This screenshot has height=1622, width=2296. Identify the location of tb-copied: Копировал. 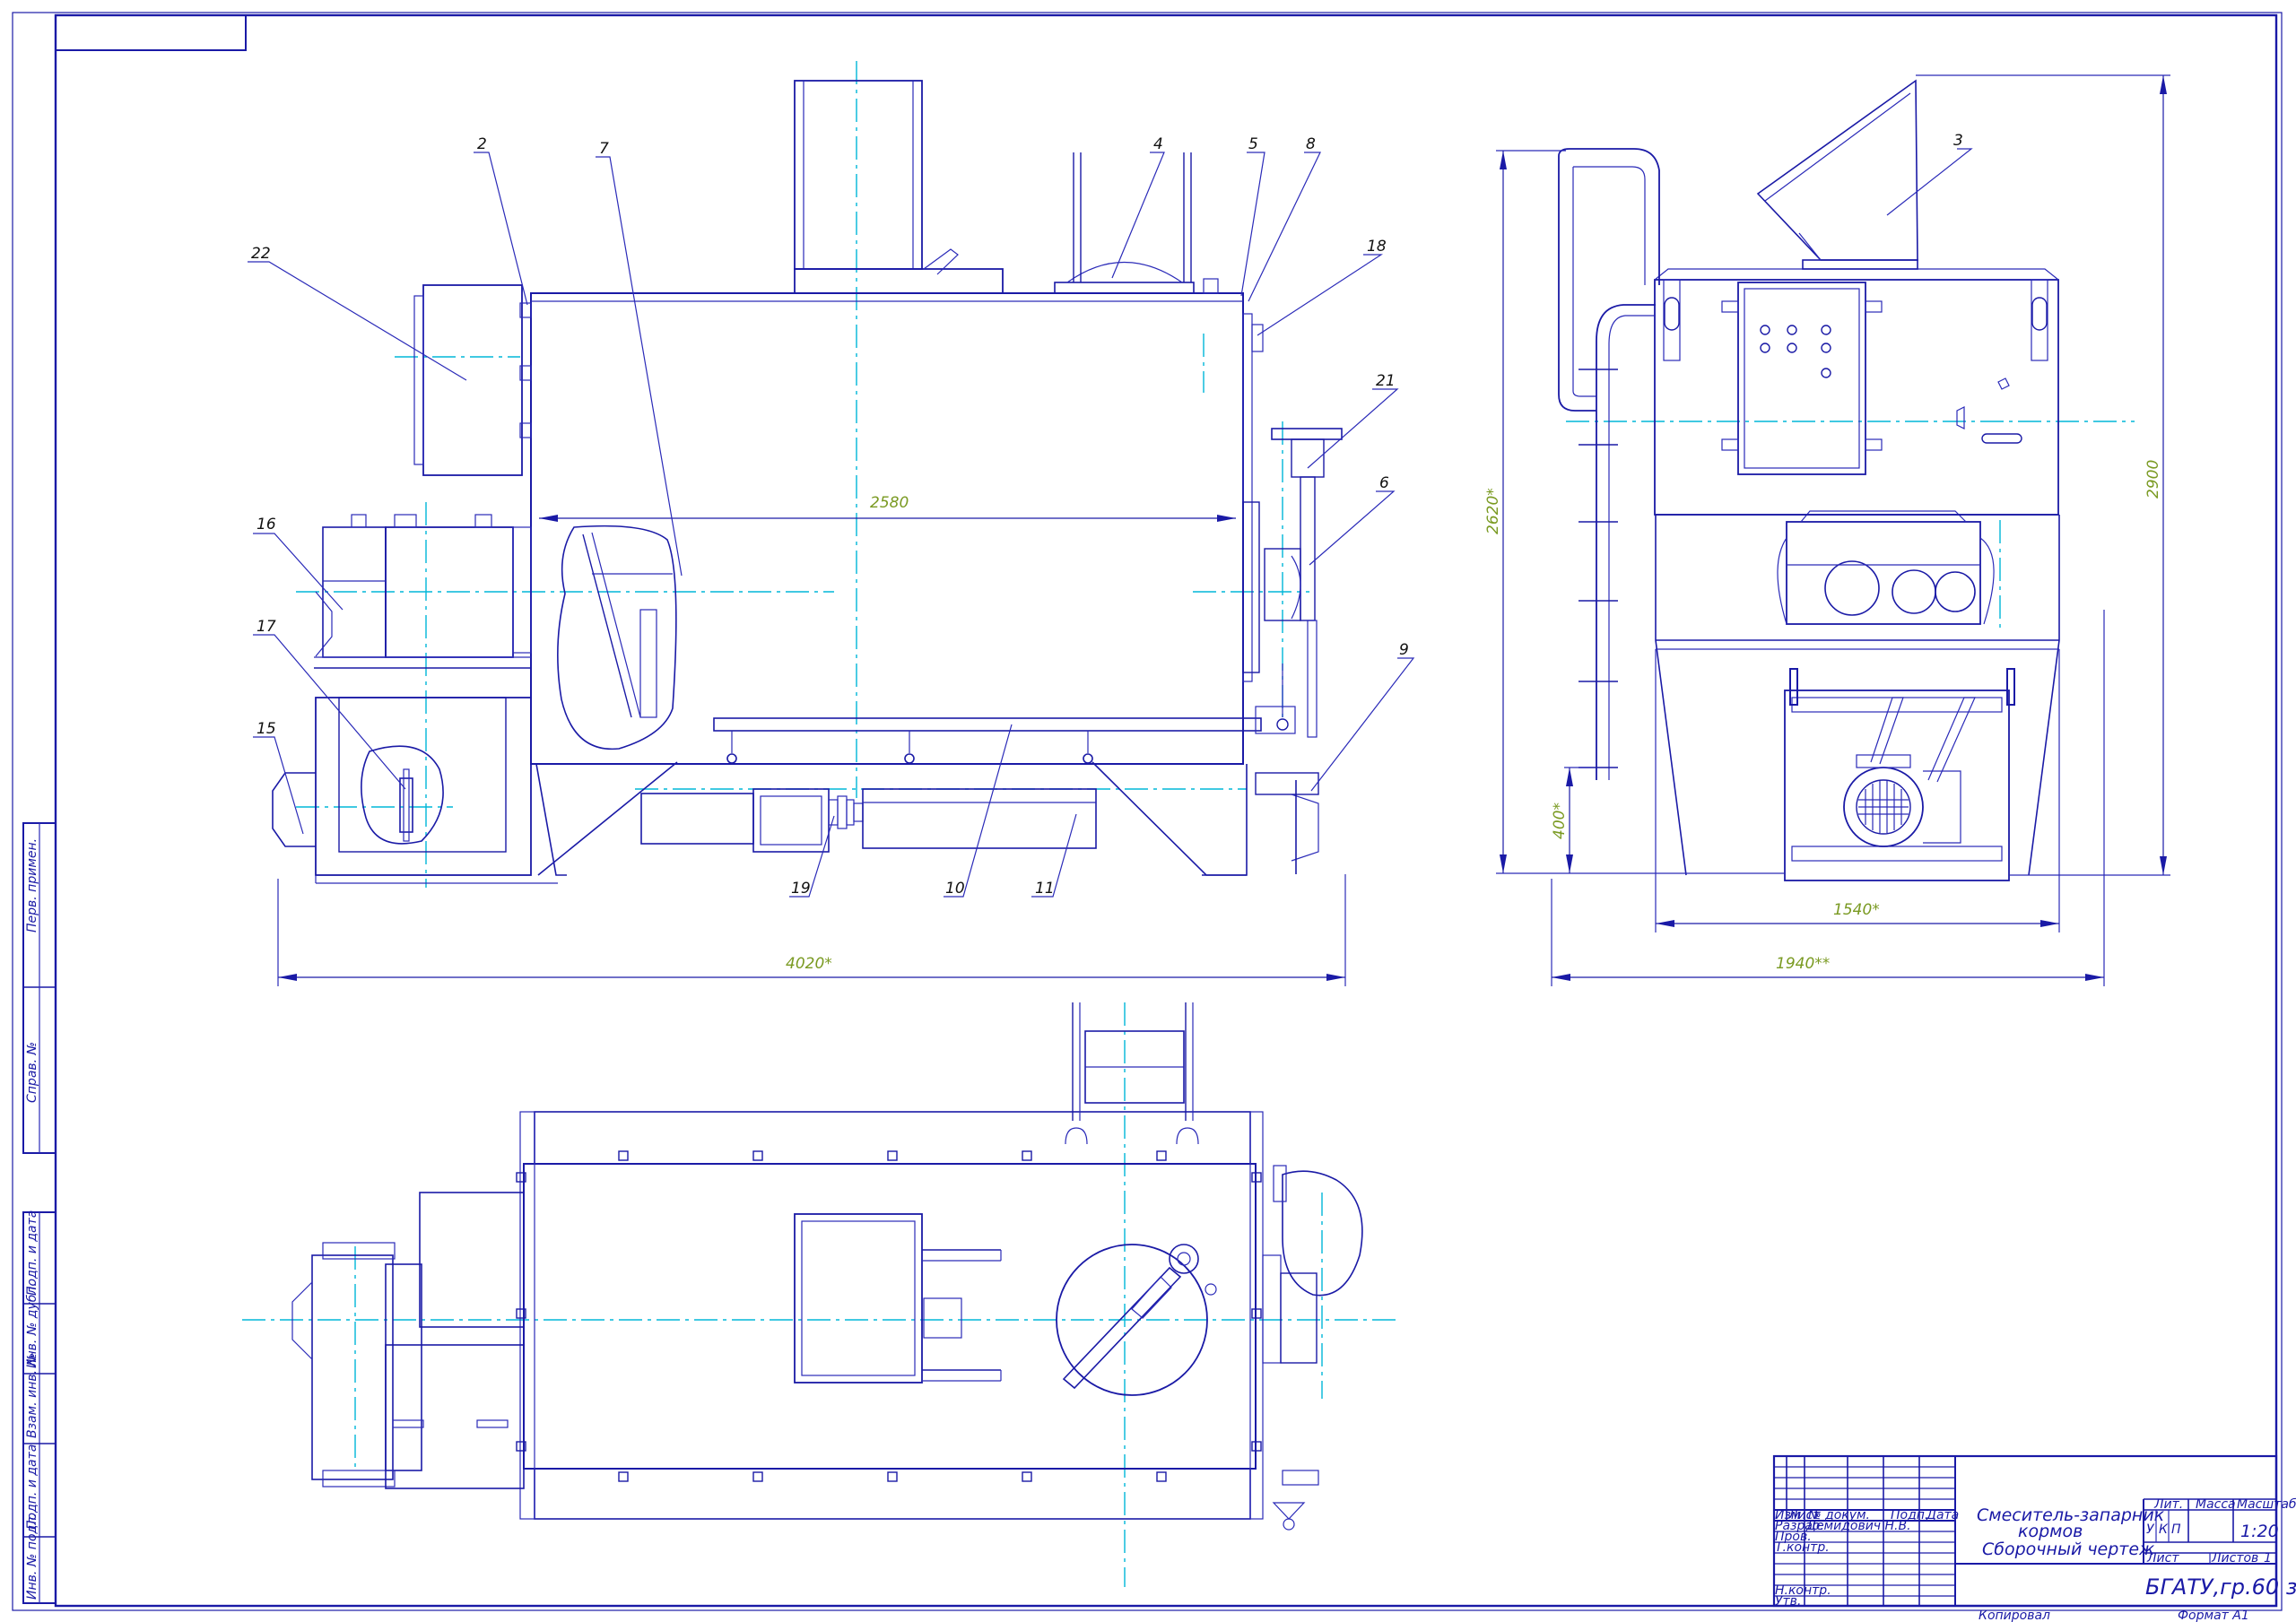
(2014, 1615).